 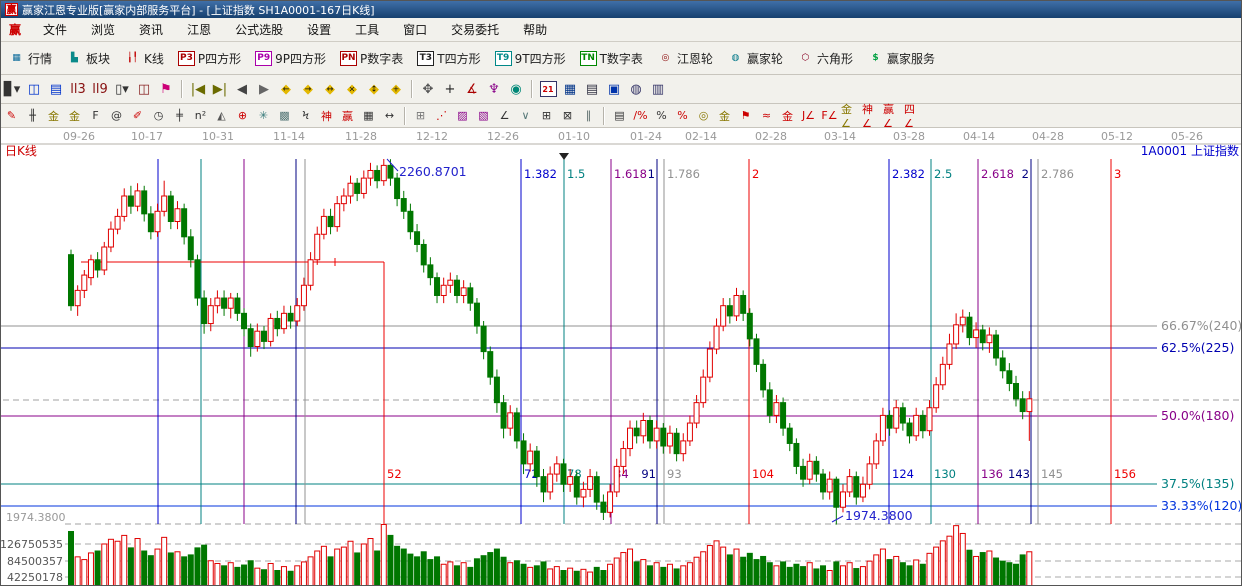 What do you see at coordinates (264, 89) in the screenshot?
I see `next-page-button: ▶` at bounding box center [264, 89].